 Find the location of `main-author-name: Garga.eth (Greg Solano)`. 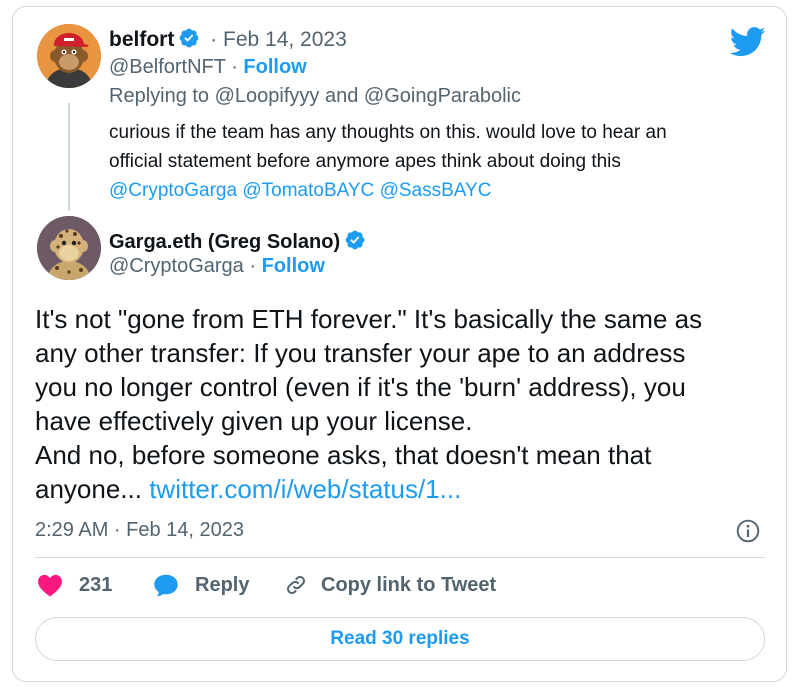

main-author-name: Garga.eth (Greg Solano) is located at coordinates (224, 242).